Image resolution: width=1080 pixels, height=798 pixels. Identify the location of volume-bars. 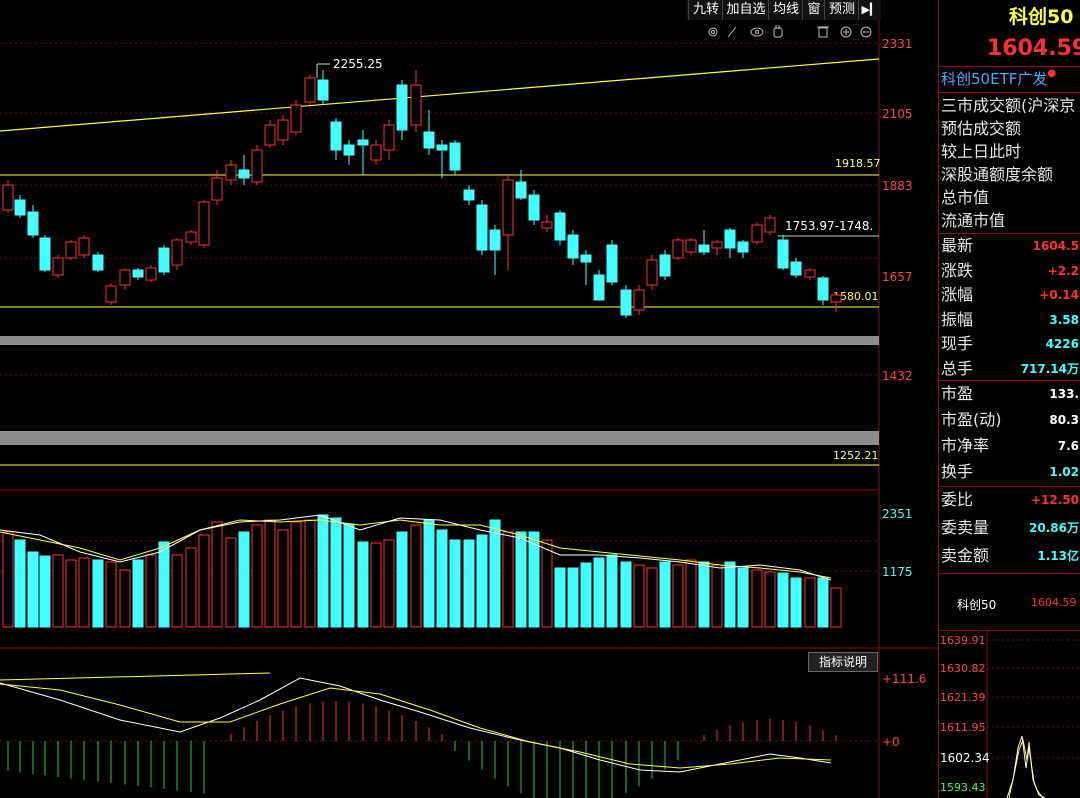
(421, 571).